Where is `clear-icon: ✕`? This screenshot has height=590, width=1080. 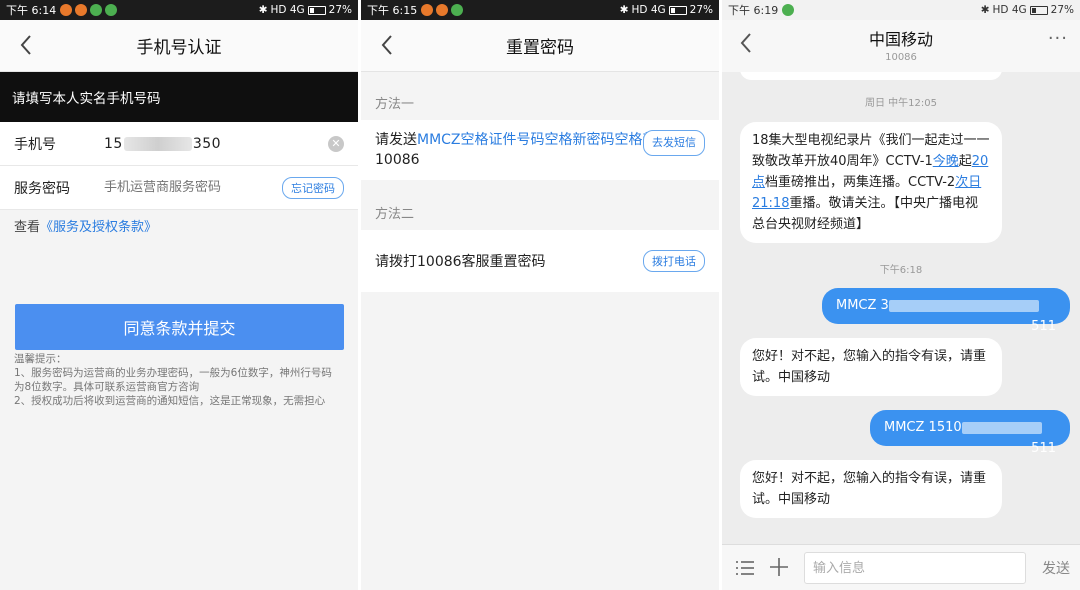 clear-icon: ✕ is located at coordinates (336, 144).